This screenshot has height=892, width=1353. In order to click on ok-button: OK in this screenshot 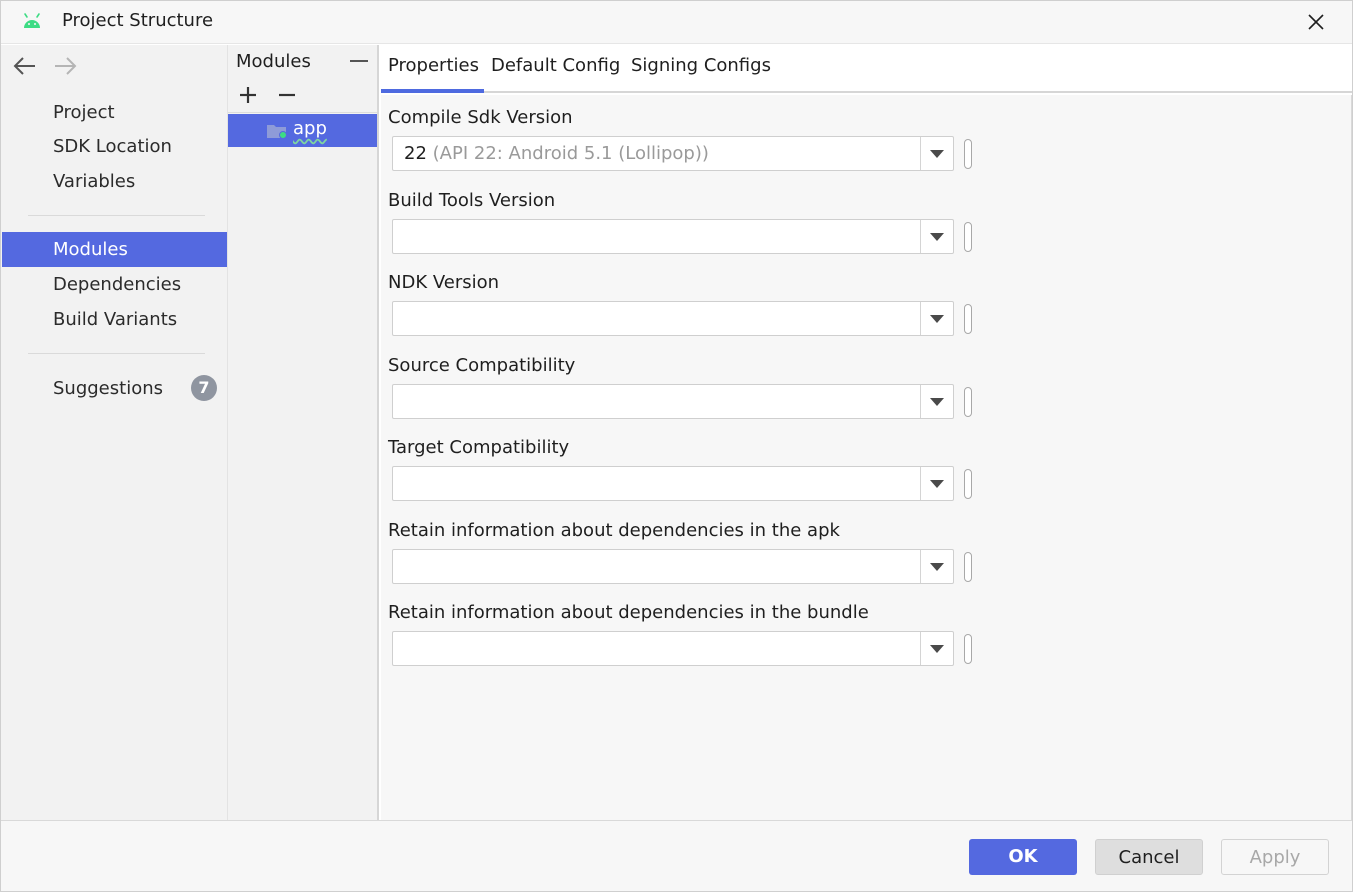, I will do `click(1023, 857)`.